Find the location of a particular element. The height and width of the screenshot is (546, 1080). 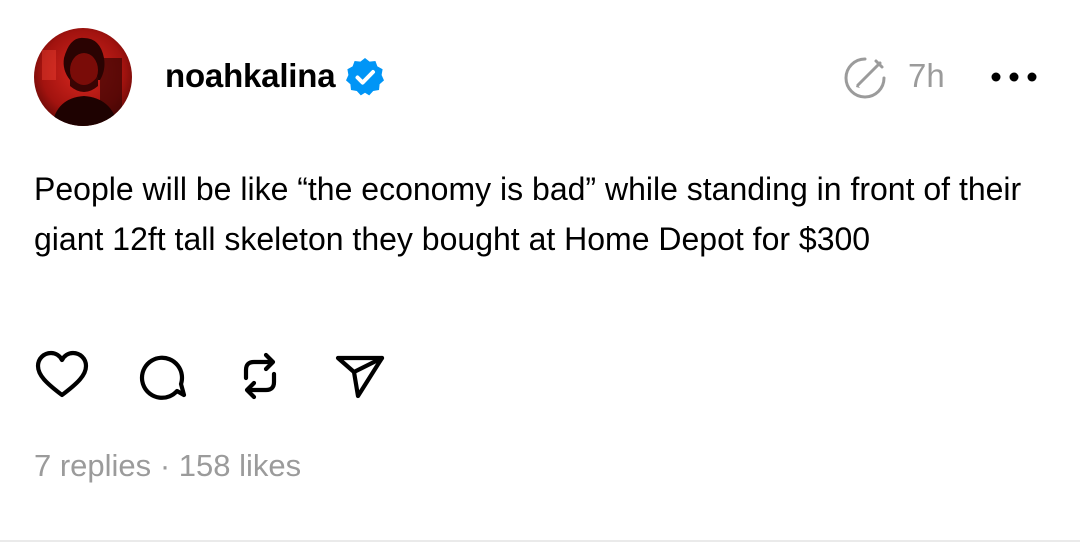

comment-icon is located at coordinates (160, 376).